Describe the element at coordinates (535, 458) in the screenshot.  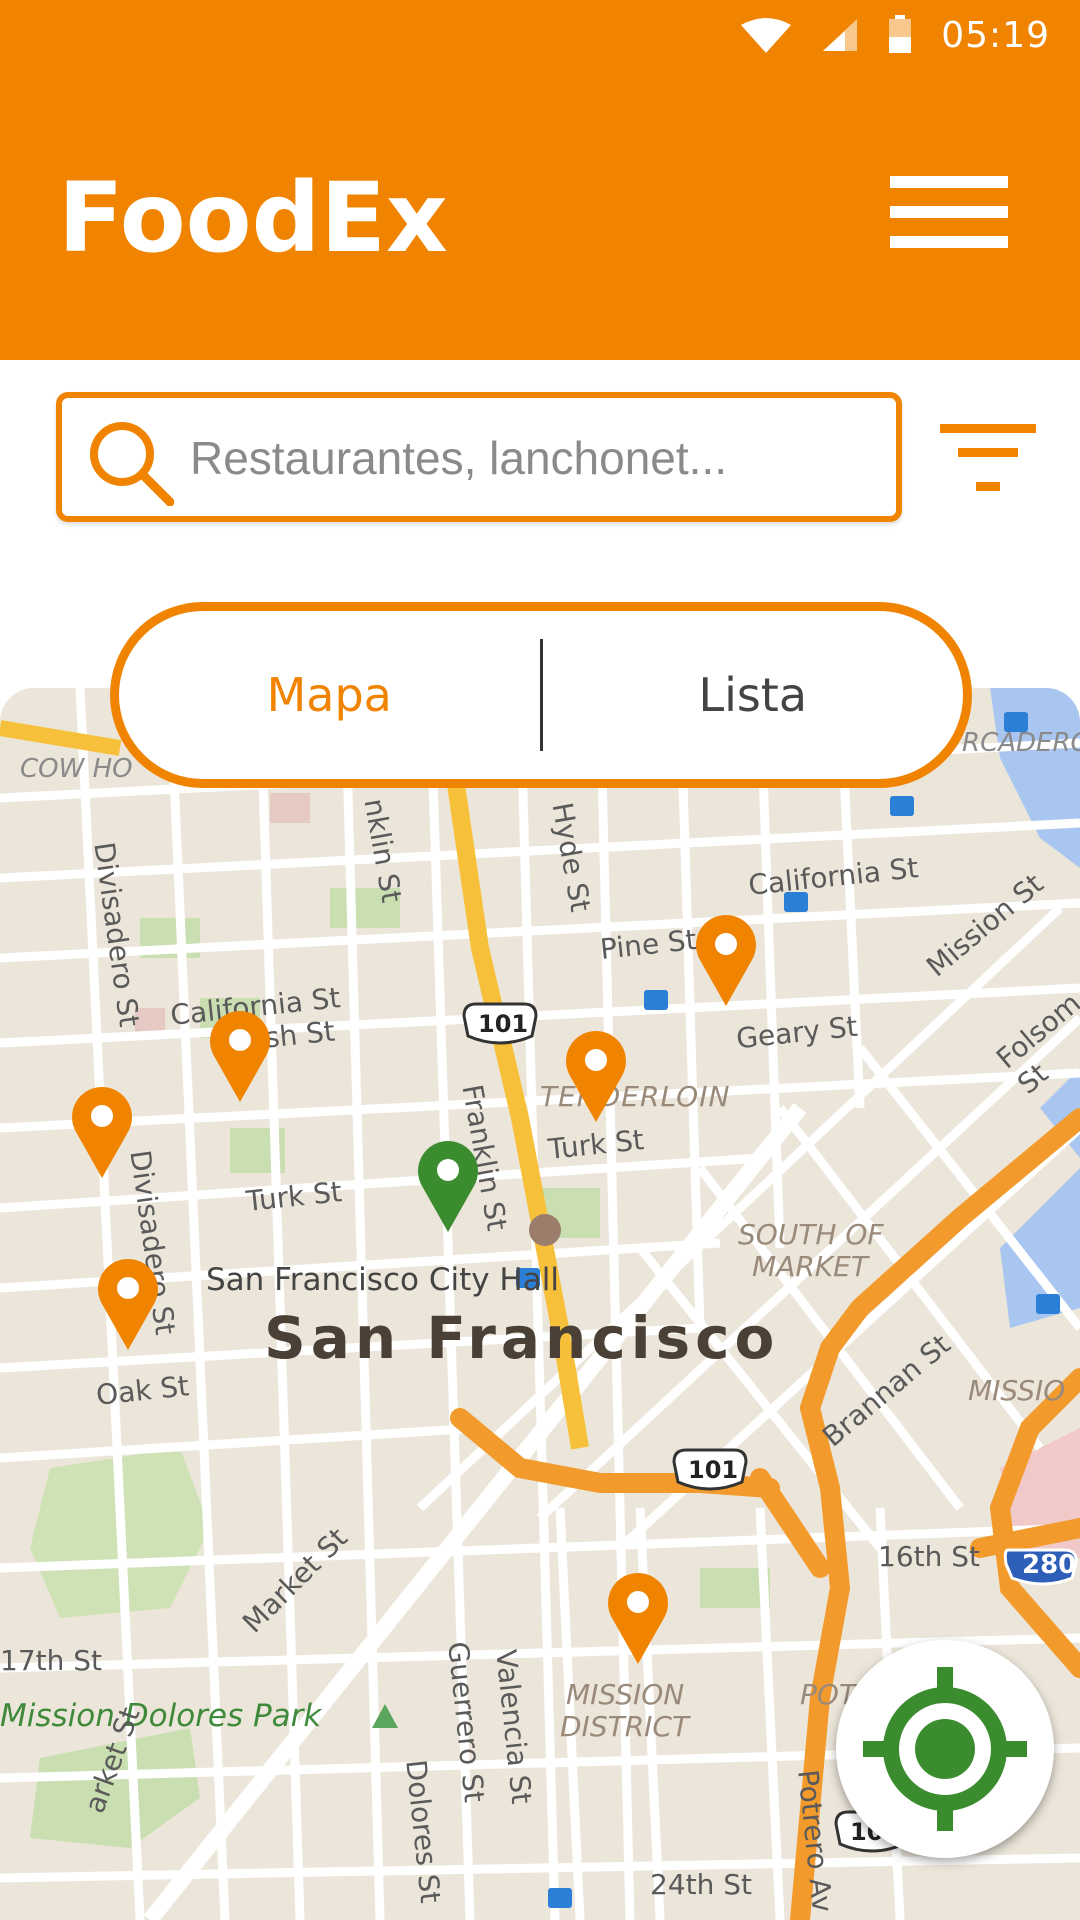
I see `search-input` at that location.